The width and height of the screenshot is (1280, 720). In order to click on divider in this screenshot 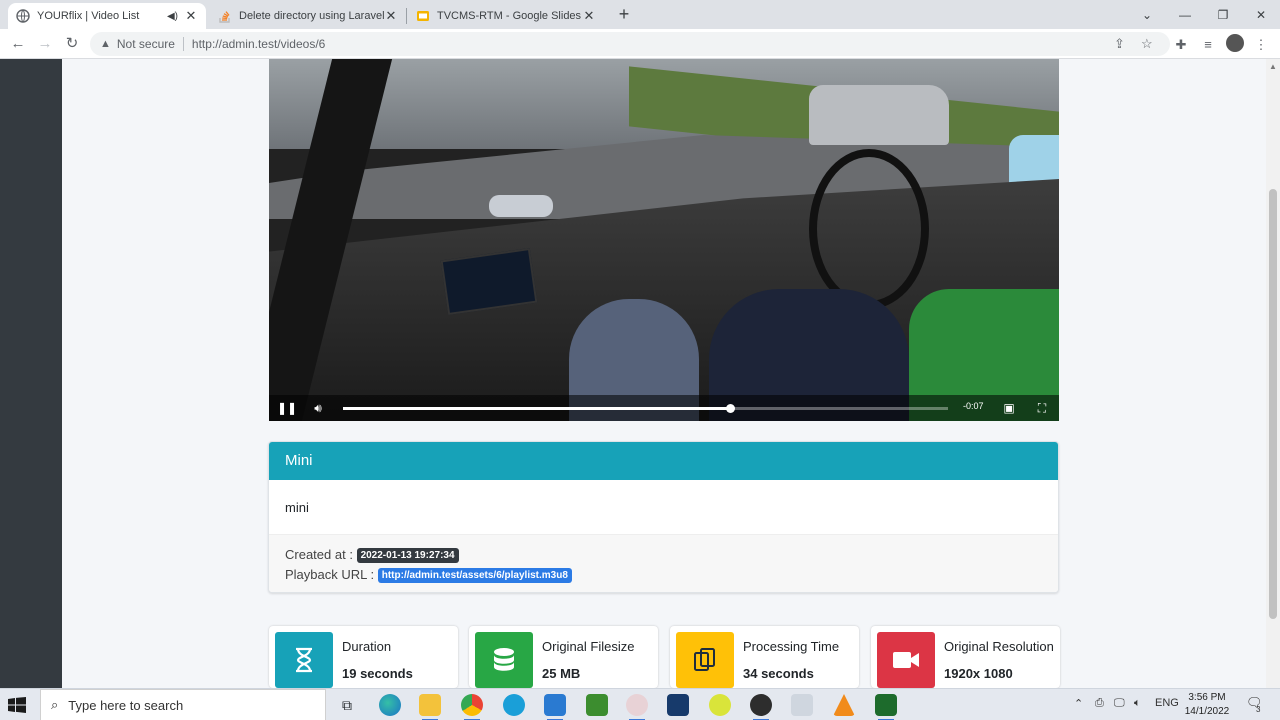, I will do `click(183, 44)`.